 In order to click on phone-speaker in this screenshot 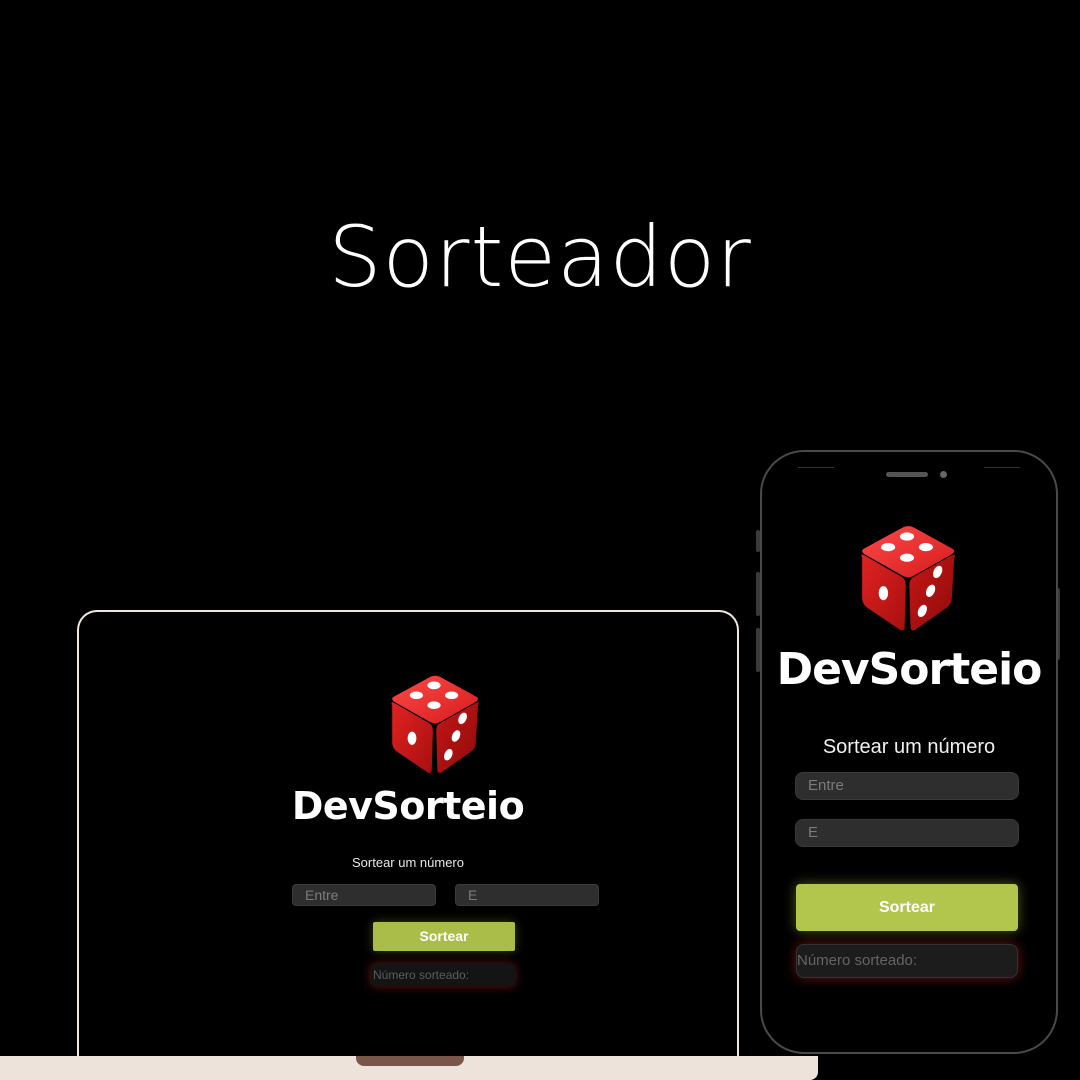, I will do `click(907, 474)`.